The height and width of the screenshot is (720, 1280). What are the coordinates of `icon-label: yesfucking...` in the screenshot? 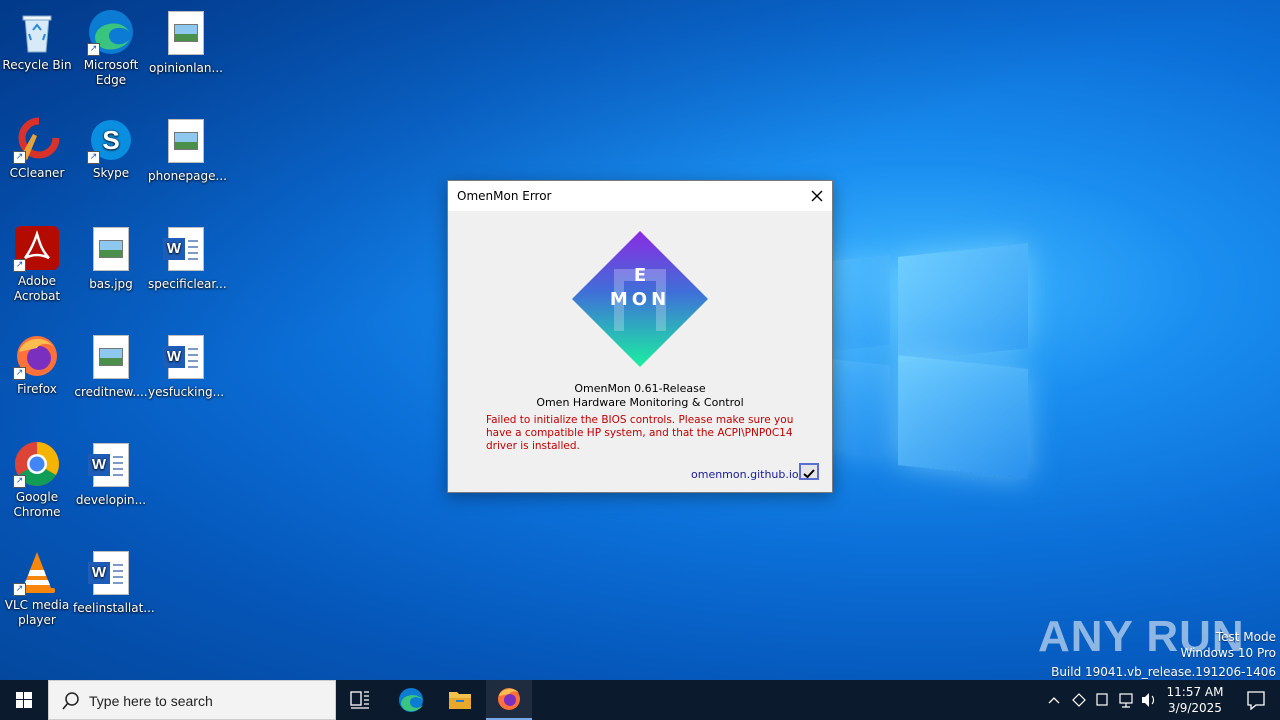 It's located at (186, 392).